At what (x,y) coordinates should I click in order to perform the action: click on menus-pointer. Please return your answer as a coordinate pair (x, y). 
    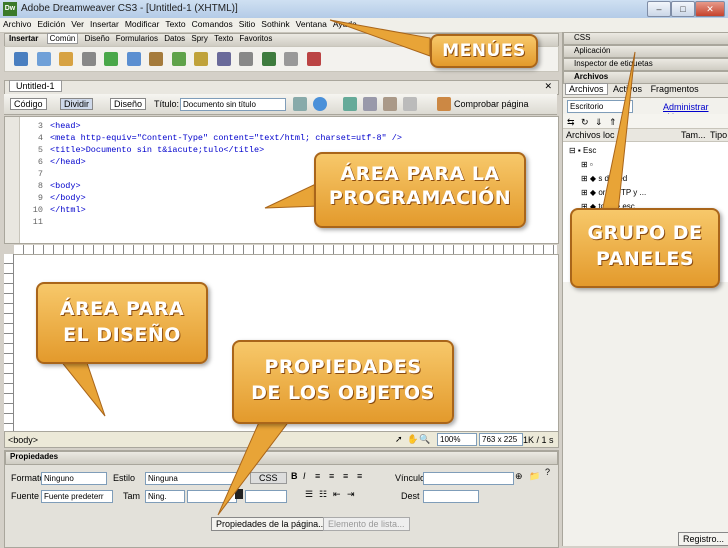
    Looking at the image, I should click on (380, 38).